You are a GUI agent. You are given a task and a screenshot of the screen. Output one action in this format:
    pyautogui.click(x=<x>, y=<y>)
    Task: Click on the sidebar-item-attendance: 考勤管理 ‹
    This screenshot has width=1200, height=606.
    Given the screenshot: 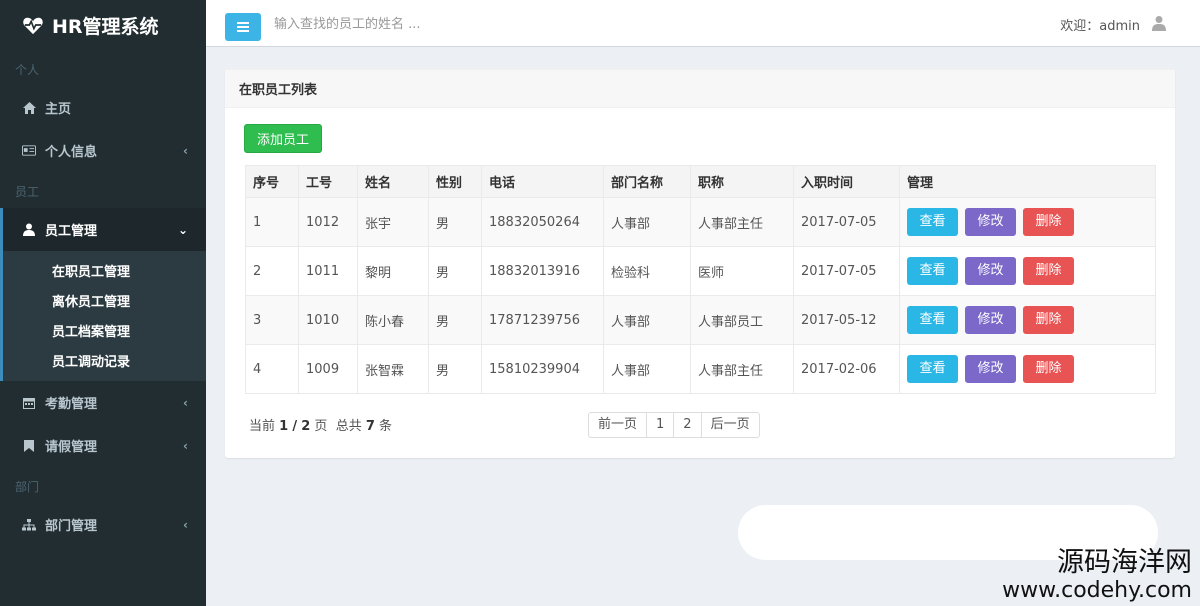 What is the action you would take?
    pyautogui.click(x=103, y=402)
    